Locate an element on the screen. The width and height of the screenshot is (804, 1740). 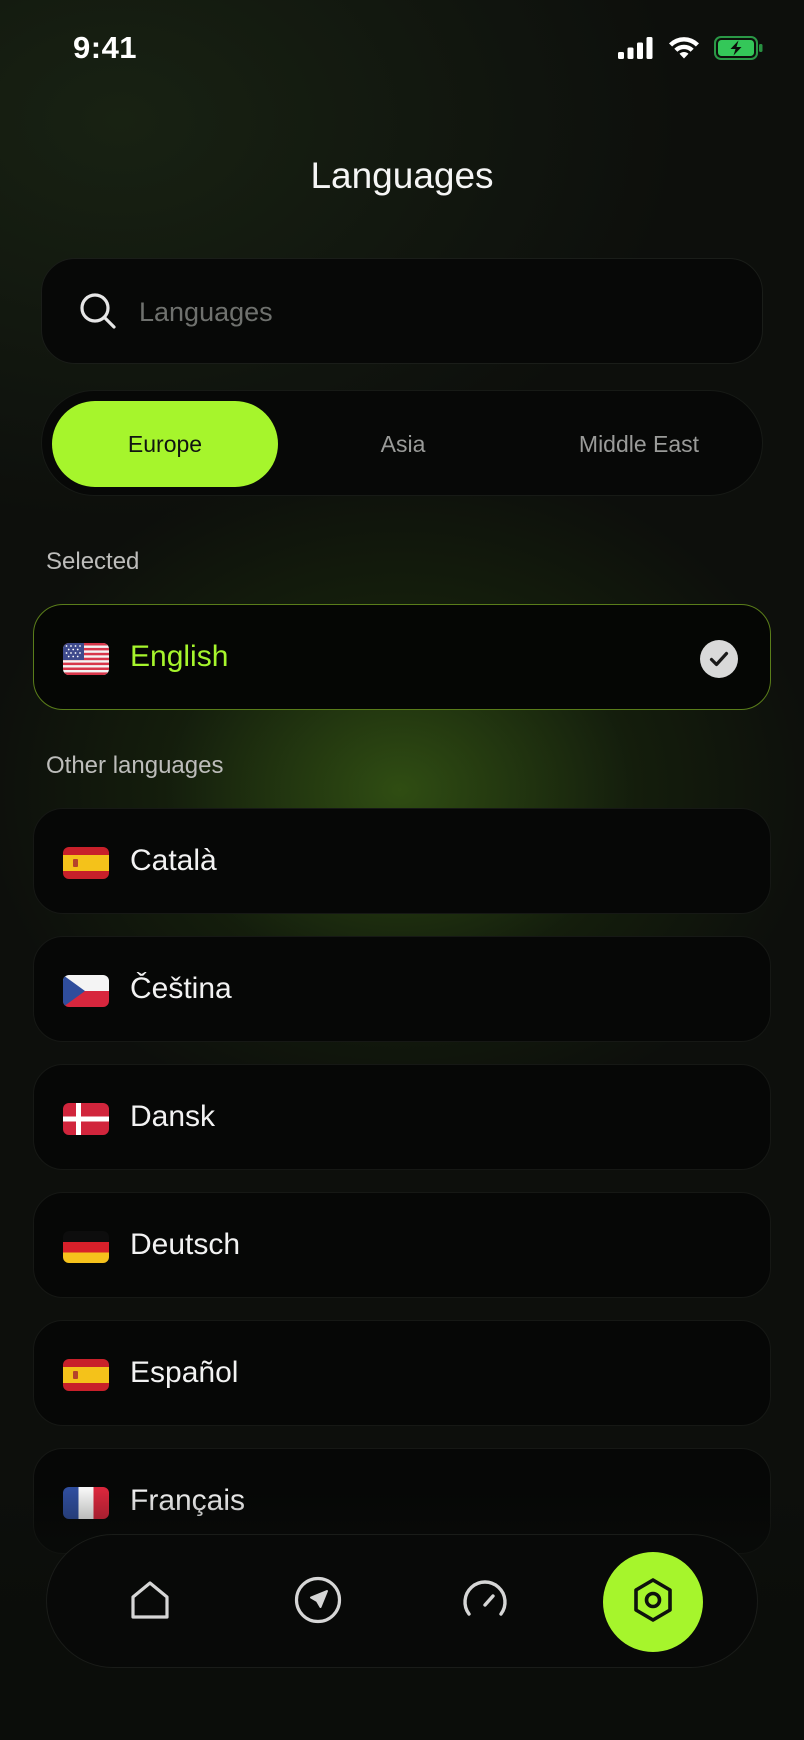
settings-icon is located at coordinates (653, 1602).